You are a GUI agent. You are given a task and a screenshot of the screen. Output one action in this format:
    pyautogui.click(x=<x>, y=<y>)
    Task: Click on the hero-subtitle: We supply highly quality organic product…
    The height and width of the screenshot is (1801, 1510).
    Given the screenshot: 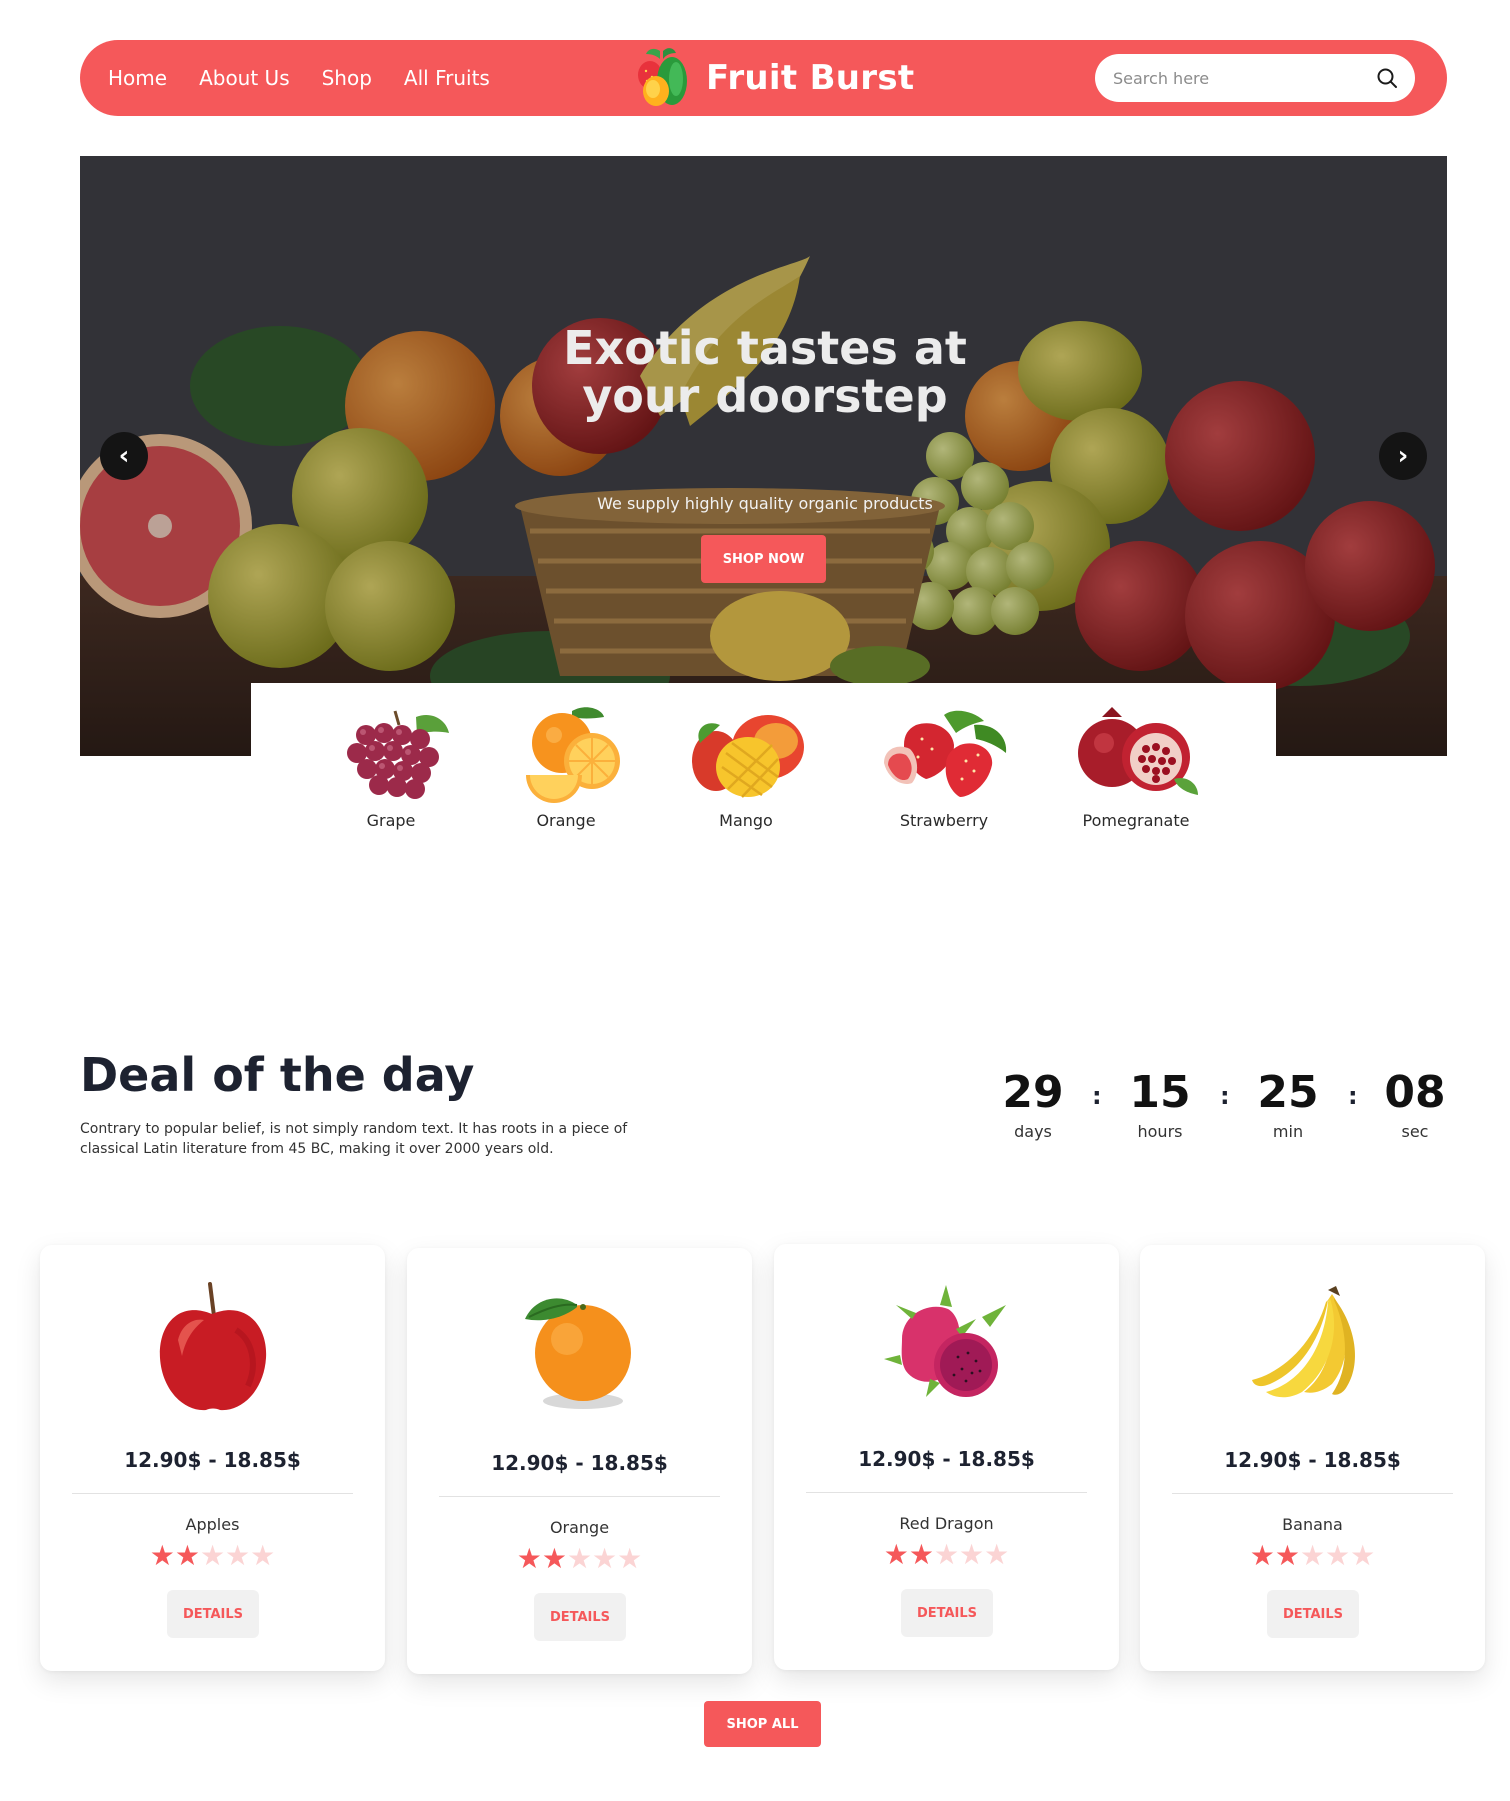 What is the action you would take?
    pyautogui.click(x=765, y=503)
    